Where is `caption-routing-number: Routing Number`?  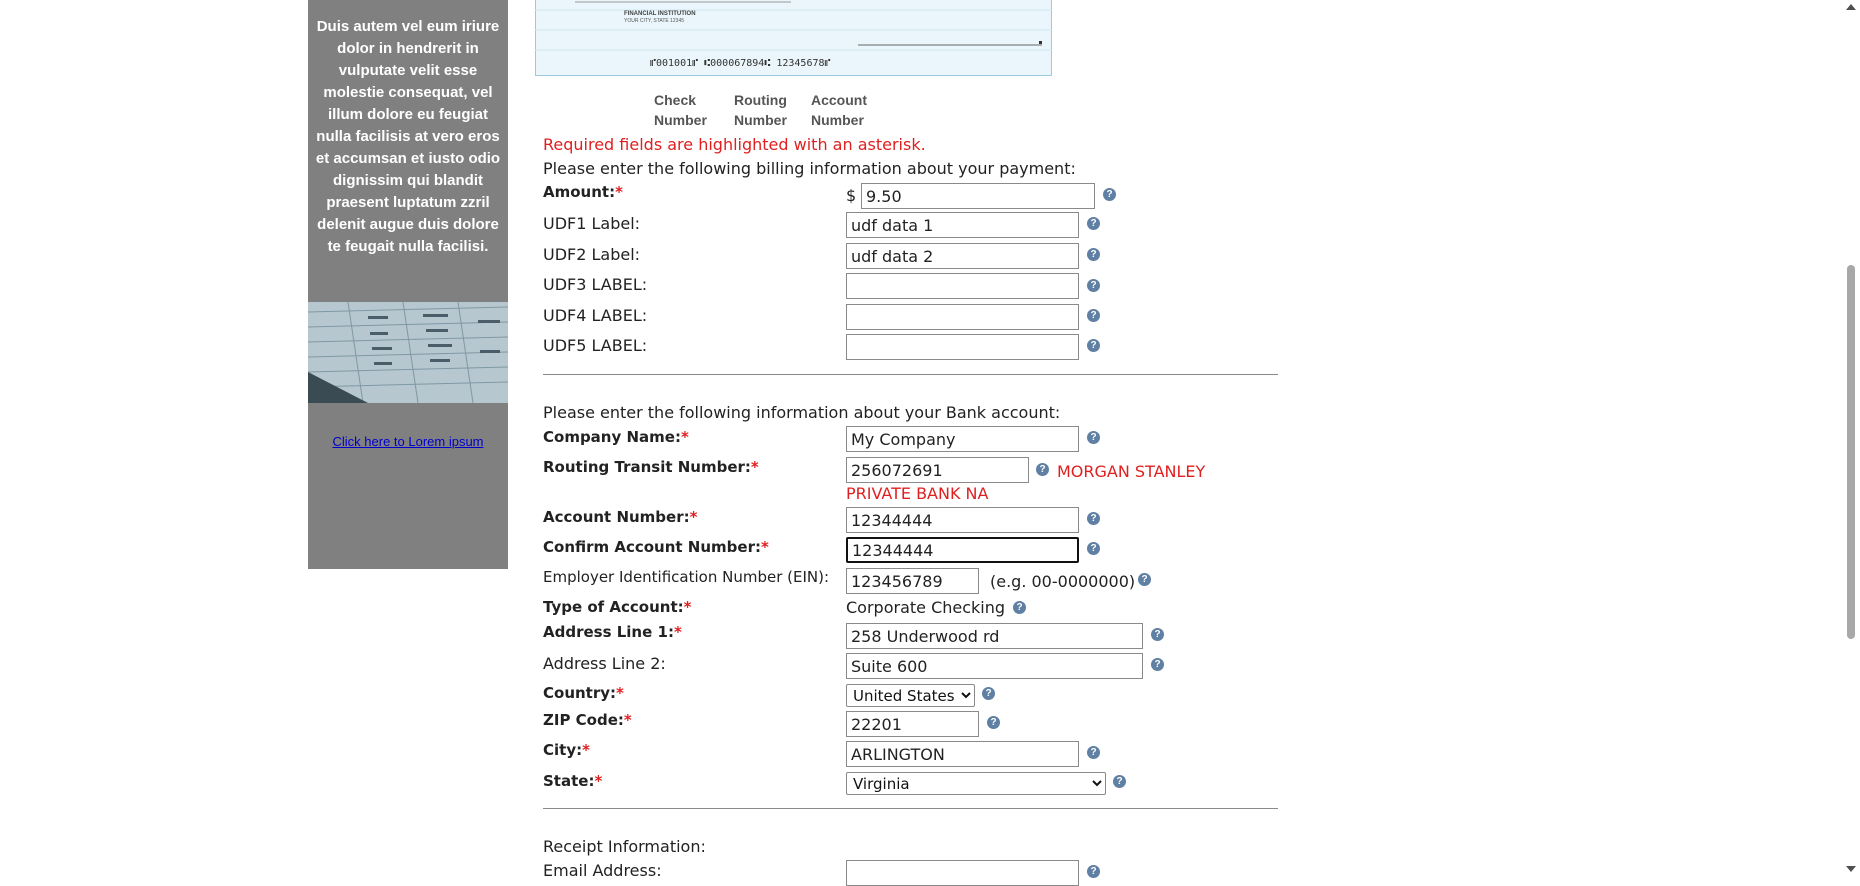 caption-routing-number: Routing Number is located at coordinates (760, 110).